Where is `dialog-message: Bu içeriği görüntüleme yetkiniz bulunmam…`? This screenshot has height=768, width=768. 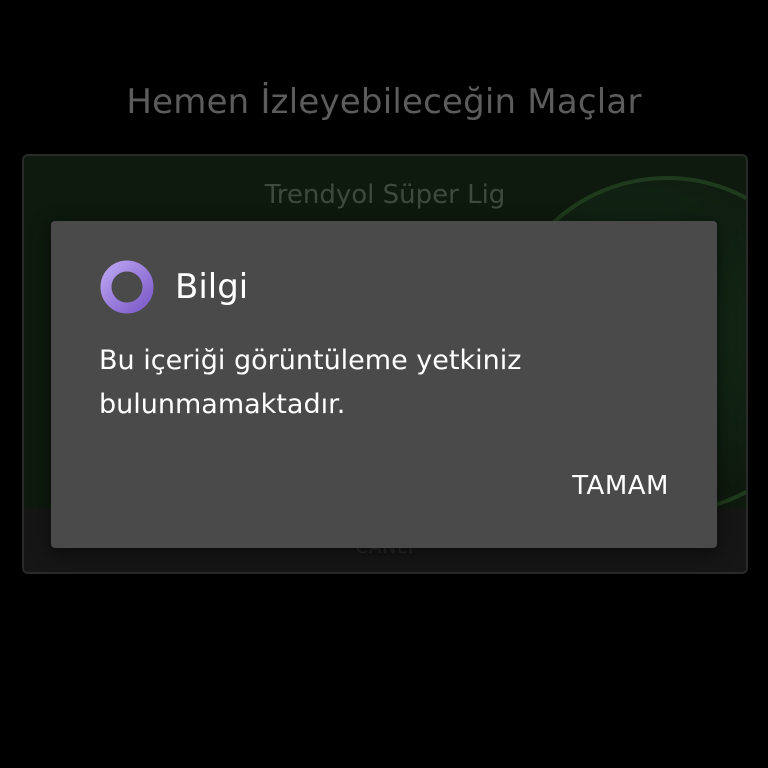 dialog-message: Bu içeriği görüntüleme yetkiniz bulunmam… is located at coordinates (310, 382).